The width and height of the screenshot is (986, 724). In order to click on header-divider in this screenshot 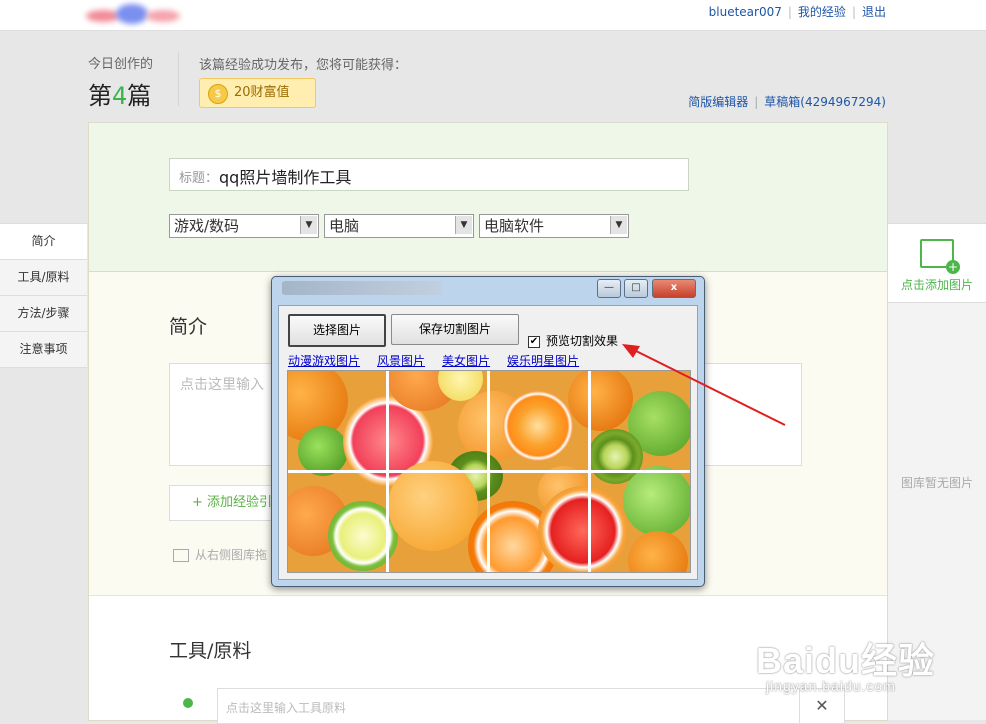, I will do `click(178, 79)`.